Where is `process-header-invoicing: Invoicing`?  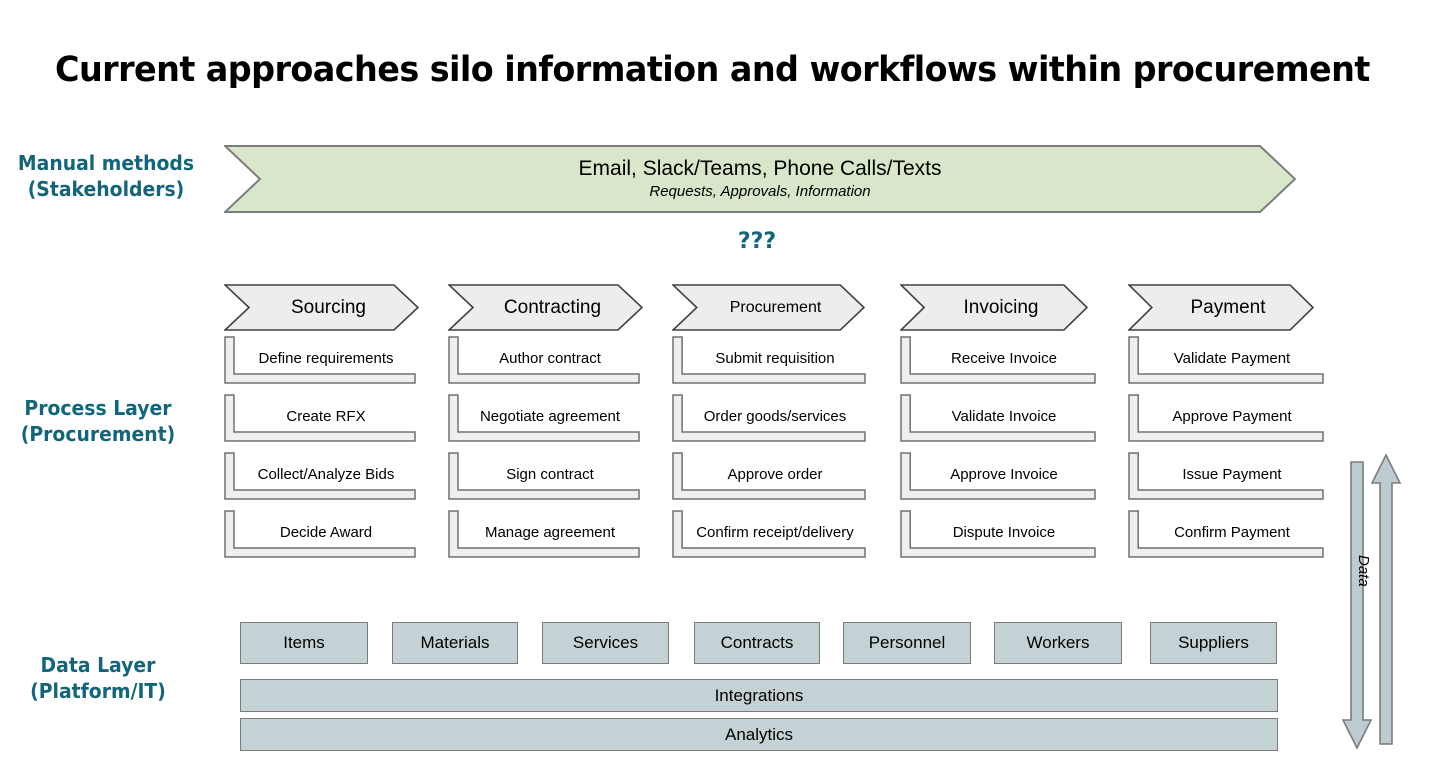
process-header-invoicing: Invoicing is located at coordinates (994, 307).